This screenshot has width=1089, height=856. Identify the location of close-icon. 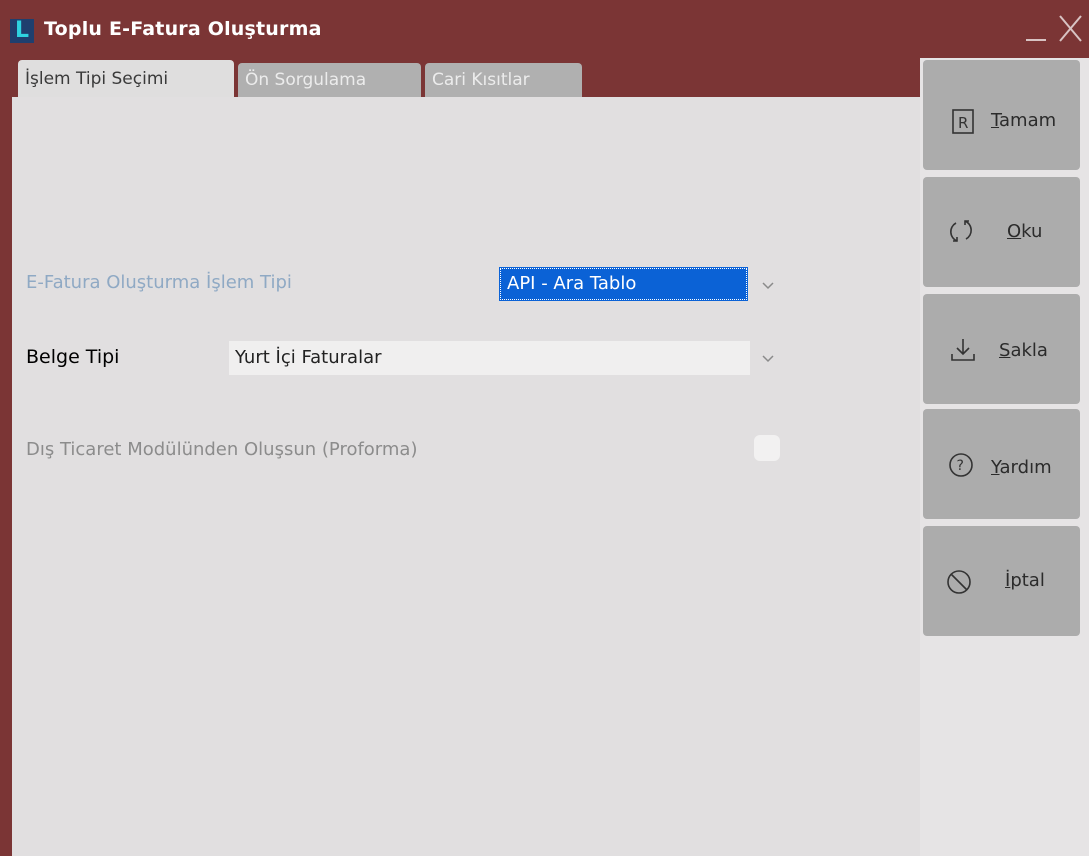
(1070, 28).